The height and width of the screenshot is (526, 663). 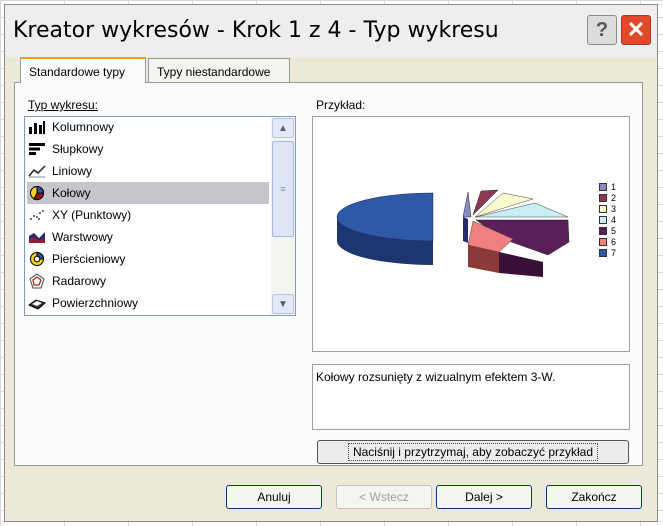 I want to click on doughnut-chart-icon, so click(x=37, y=259).